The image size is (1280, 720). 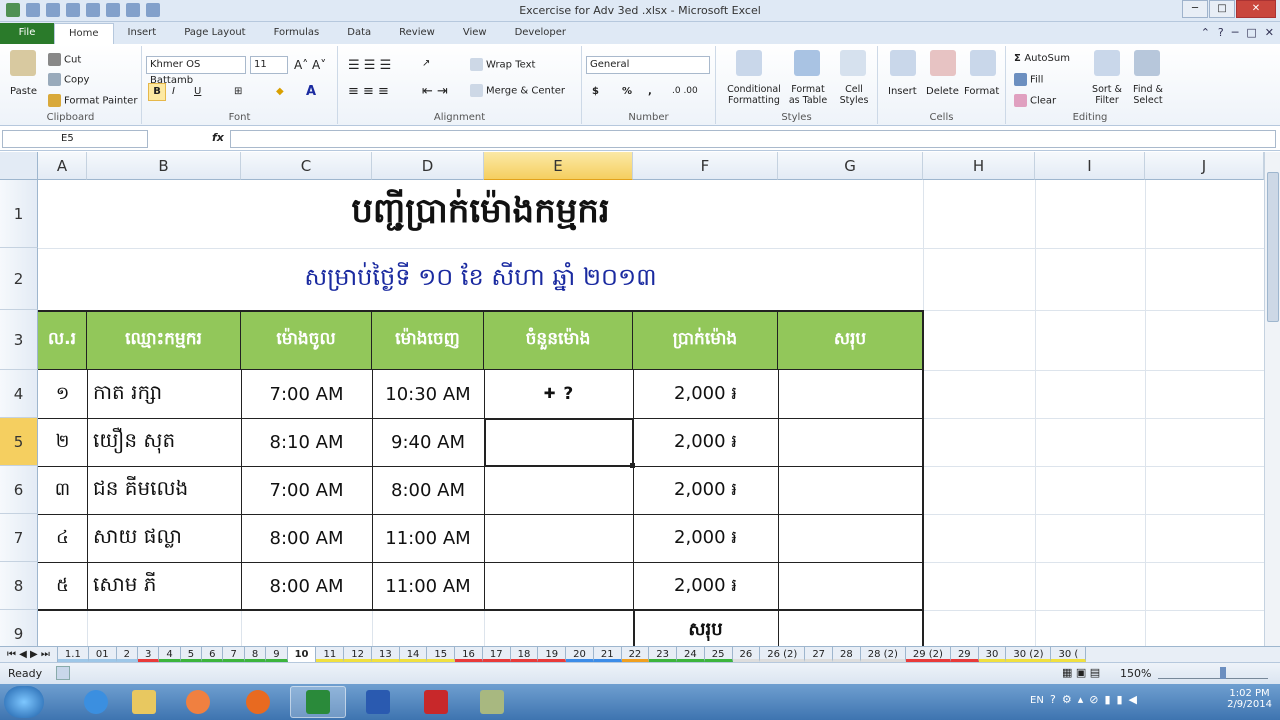 I want to click on sheet-tab: 13, so click(x=385, y=654).